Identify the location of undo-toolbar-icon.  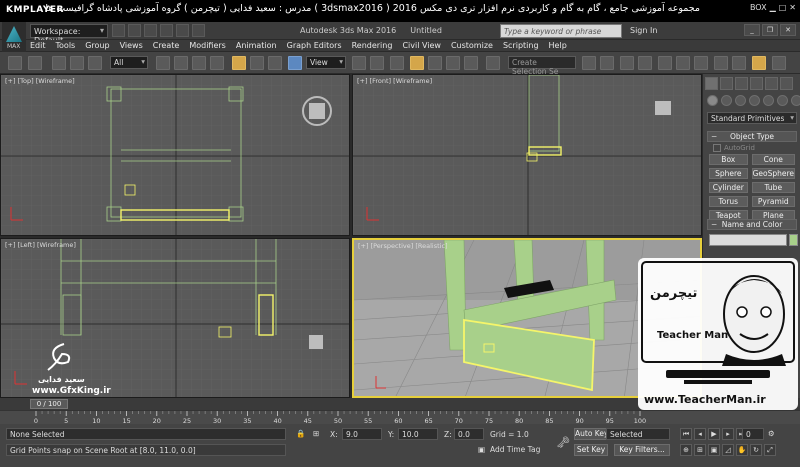
(15, 63).